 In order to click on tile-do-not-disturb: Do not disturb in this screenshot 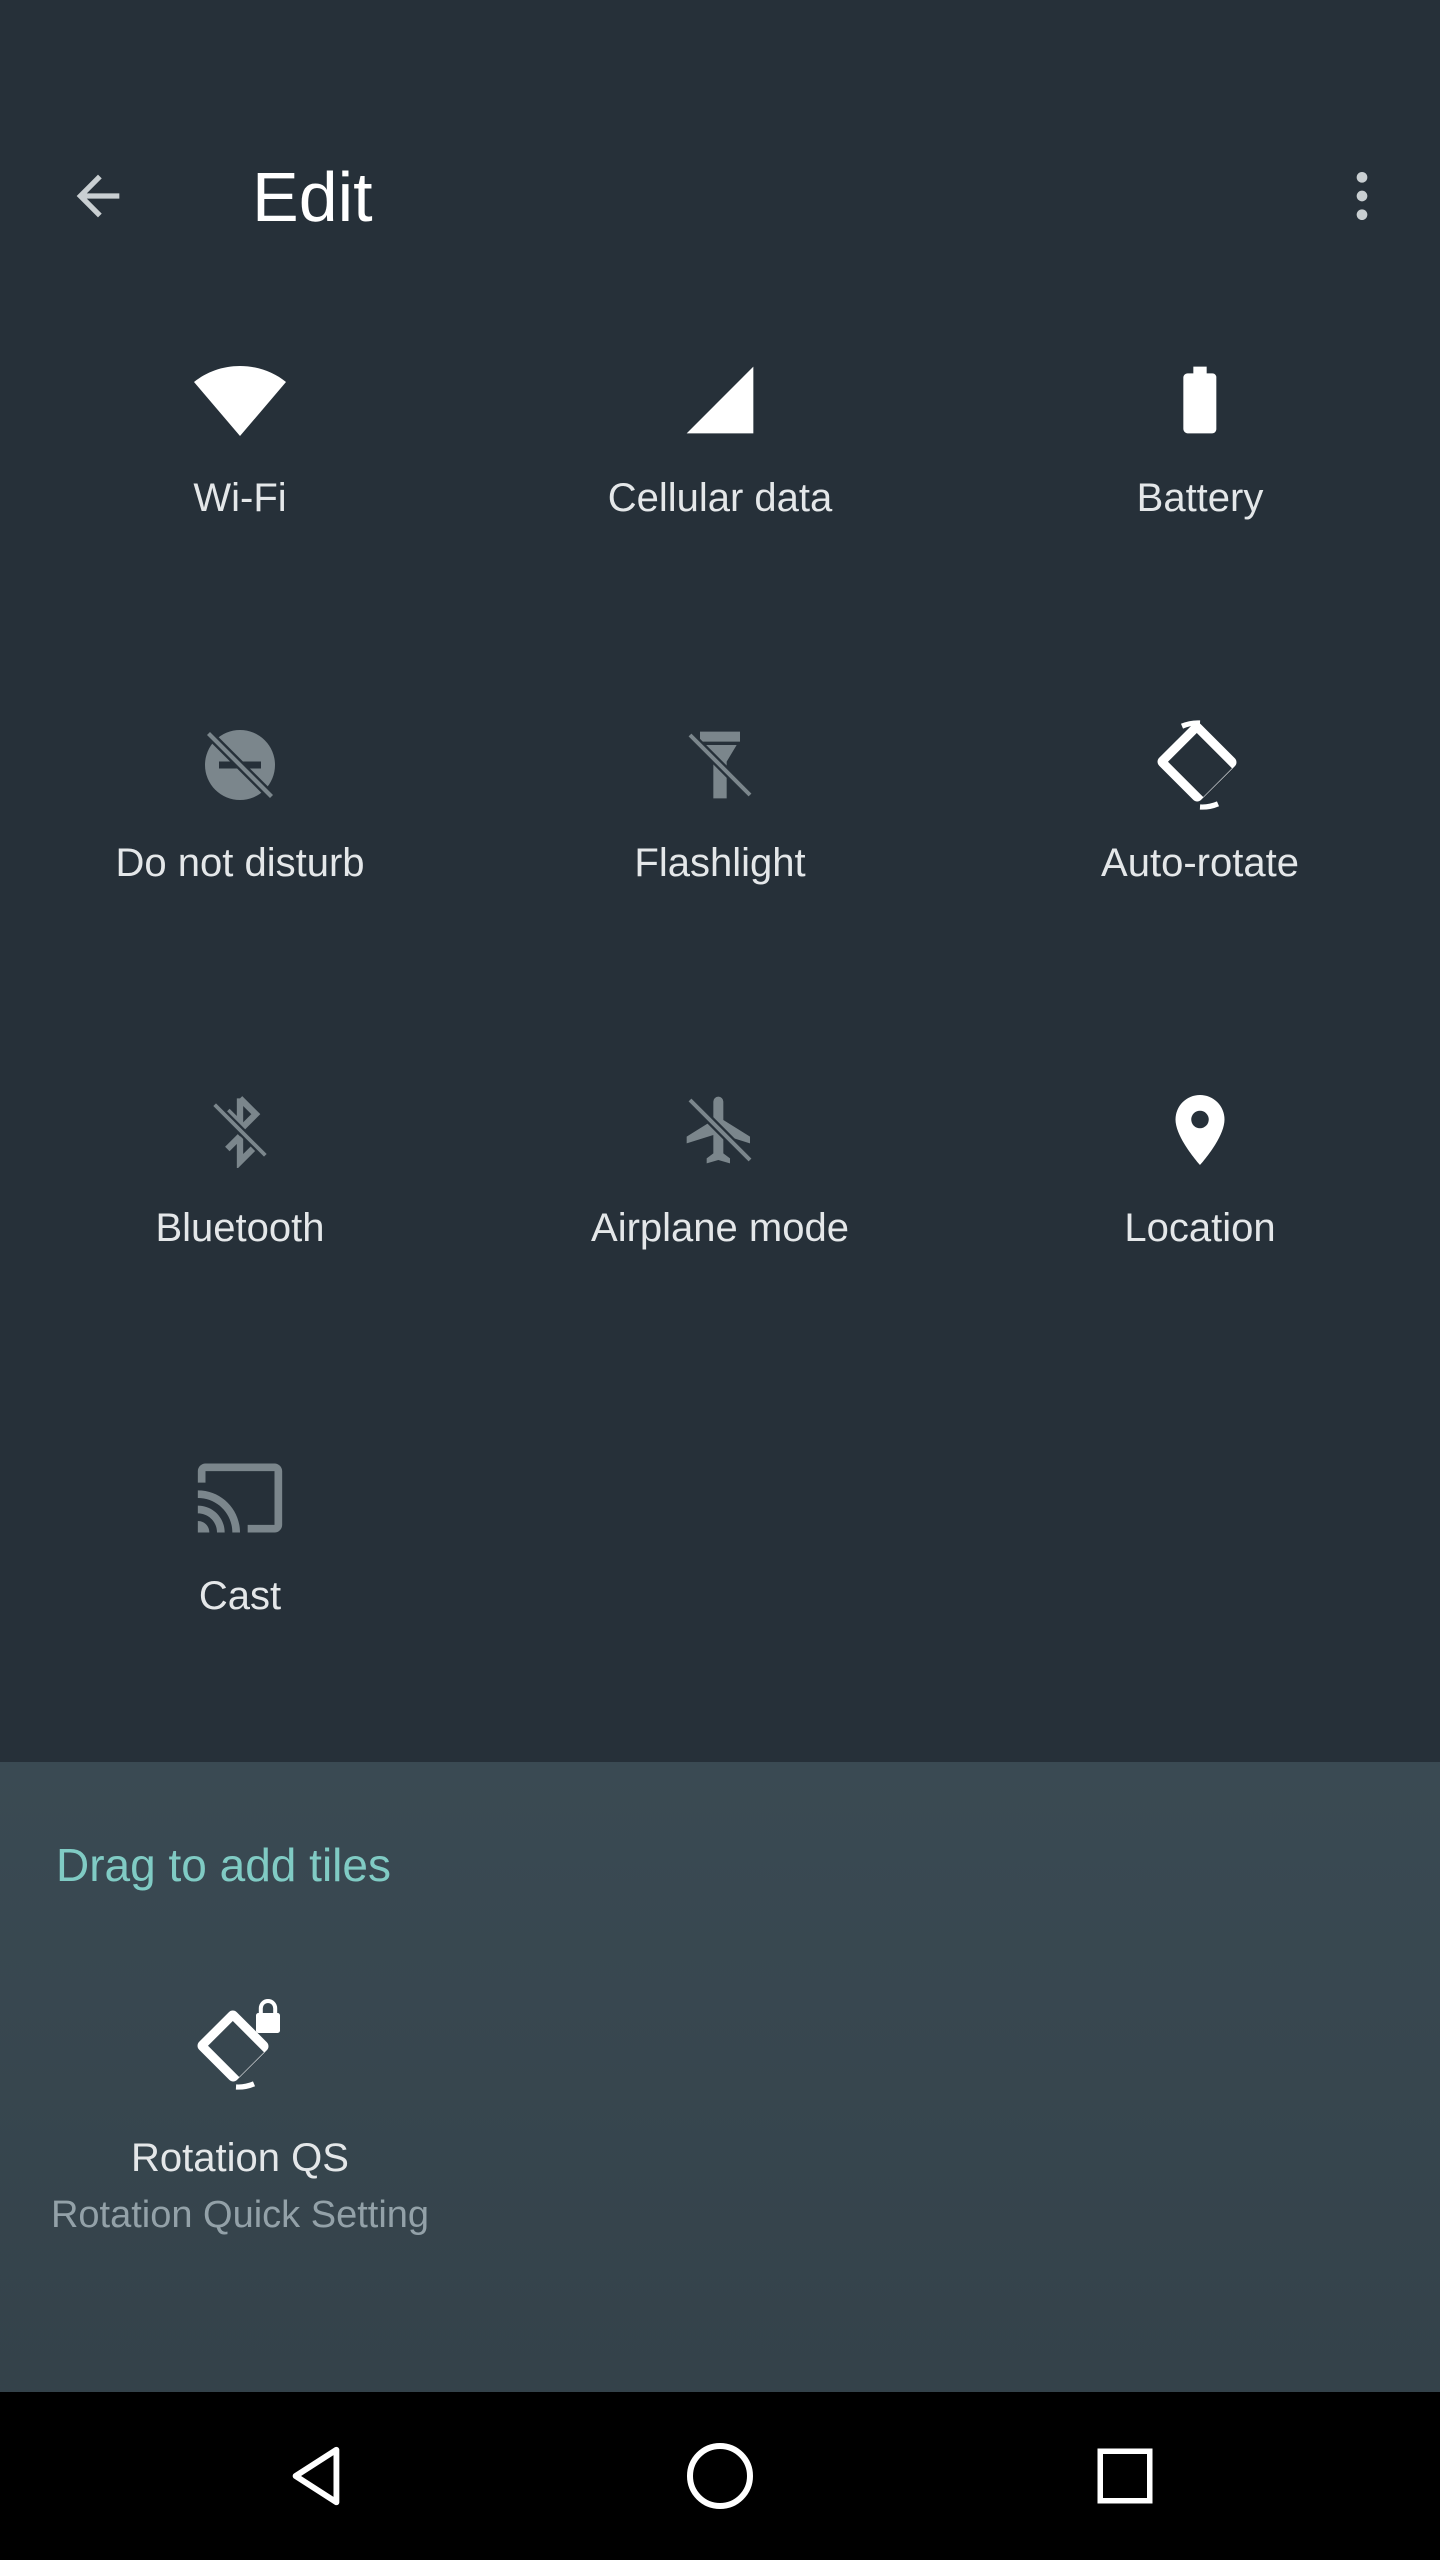, I will do `click(240, 855)`.